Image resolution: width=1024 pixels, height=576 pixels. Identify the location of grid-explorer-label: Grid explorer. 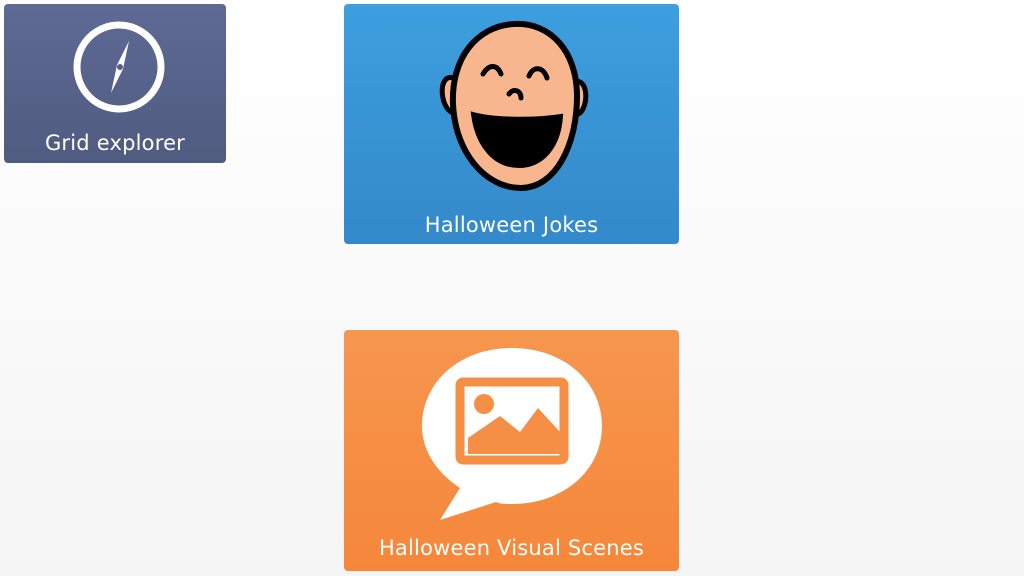
(115, 143).